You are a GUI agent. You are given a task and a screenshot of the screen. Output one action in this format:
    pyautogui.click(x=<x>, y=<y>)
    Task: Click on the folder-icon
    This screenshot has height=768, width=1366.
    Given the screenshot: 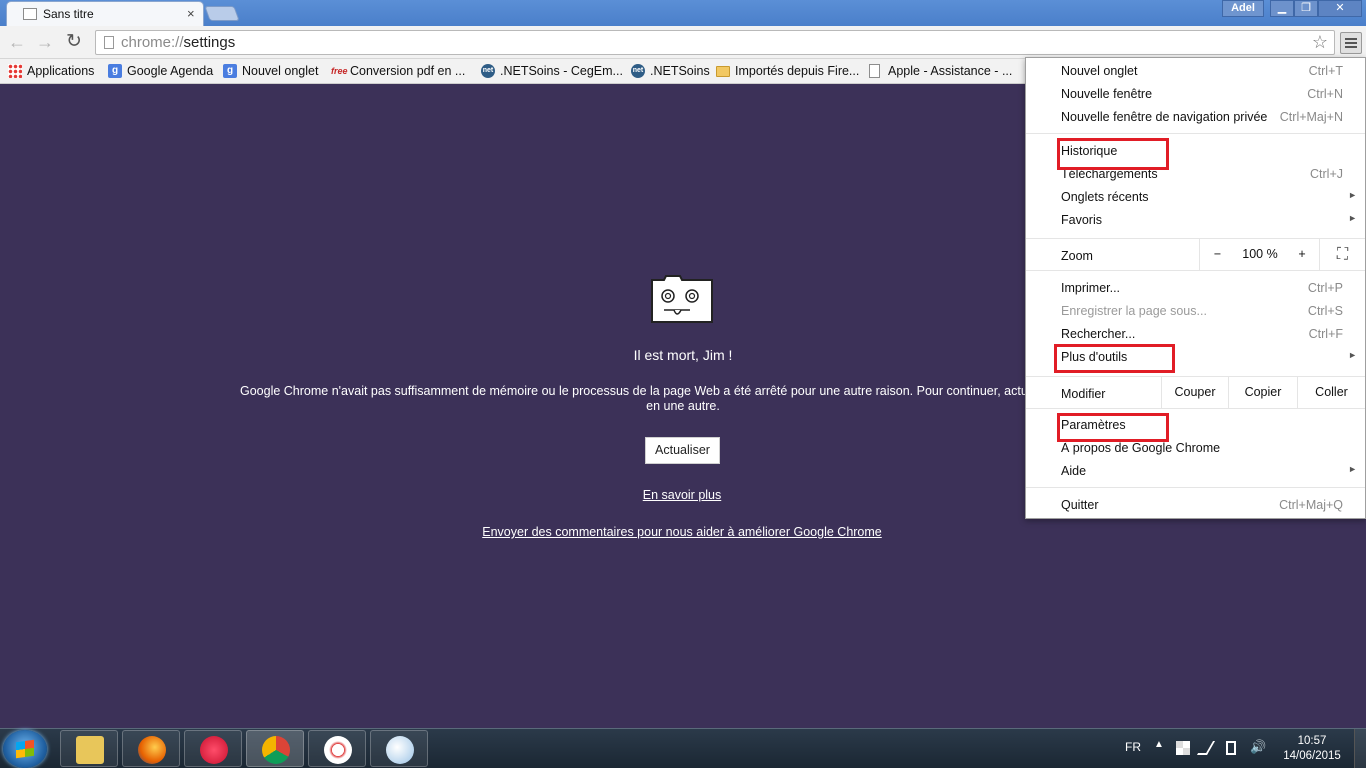 What is the action you would take?
    pyautogui.click(x=723, y=71)
    